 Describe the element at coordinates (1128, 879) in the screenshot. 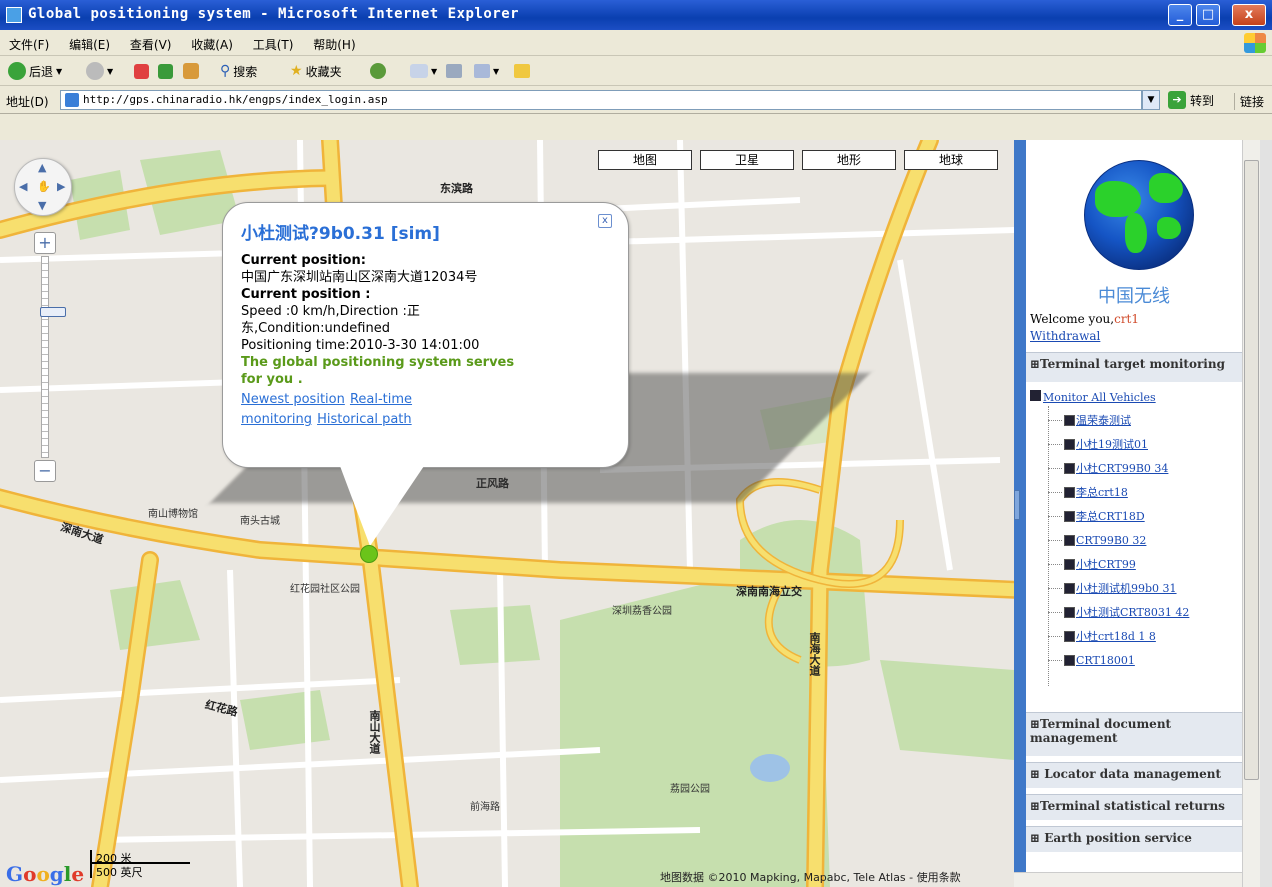

I see `sidebar-horizontal-scrollbar` at that location.